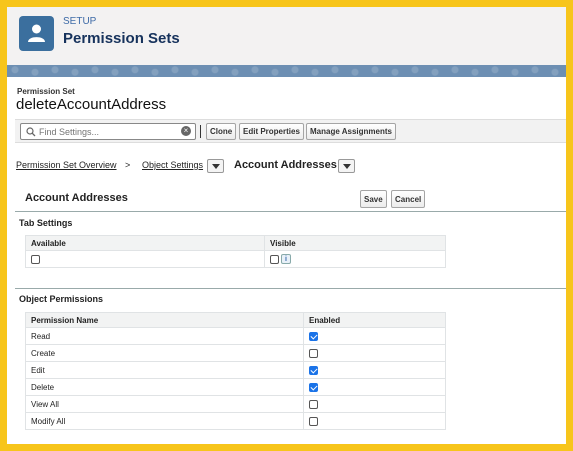 This screenshot has width=573, height=451. I want to click on column-header-visible: Visible, so click(355, 243).